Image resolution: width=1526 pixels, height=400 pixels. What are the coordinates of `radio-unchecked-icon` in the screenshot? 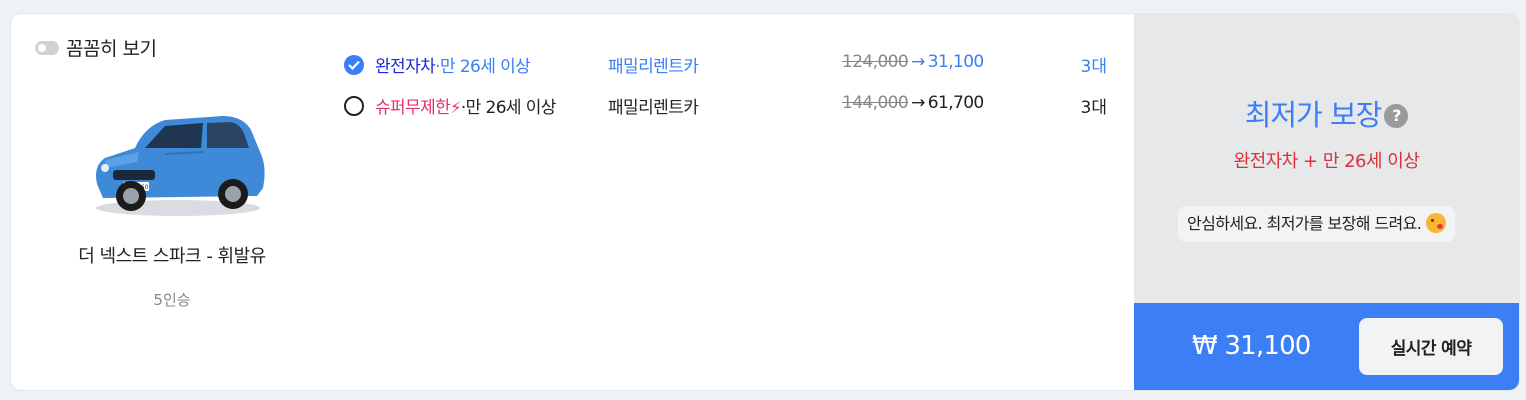 It's located at (354, 106).